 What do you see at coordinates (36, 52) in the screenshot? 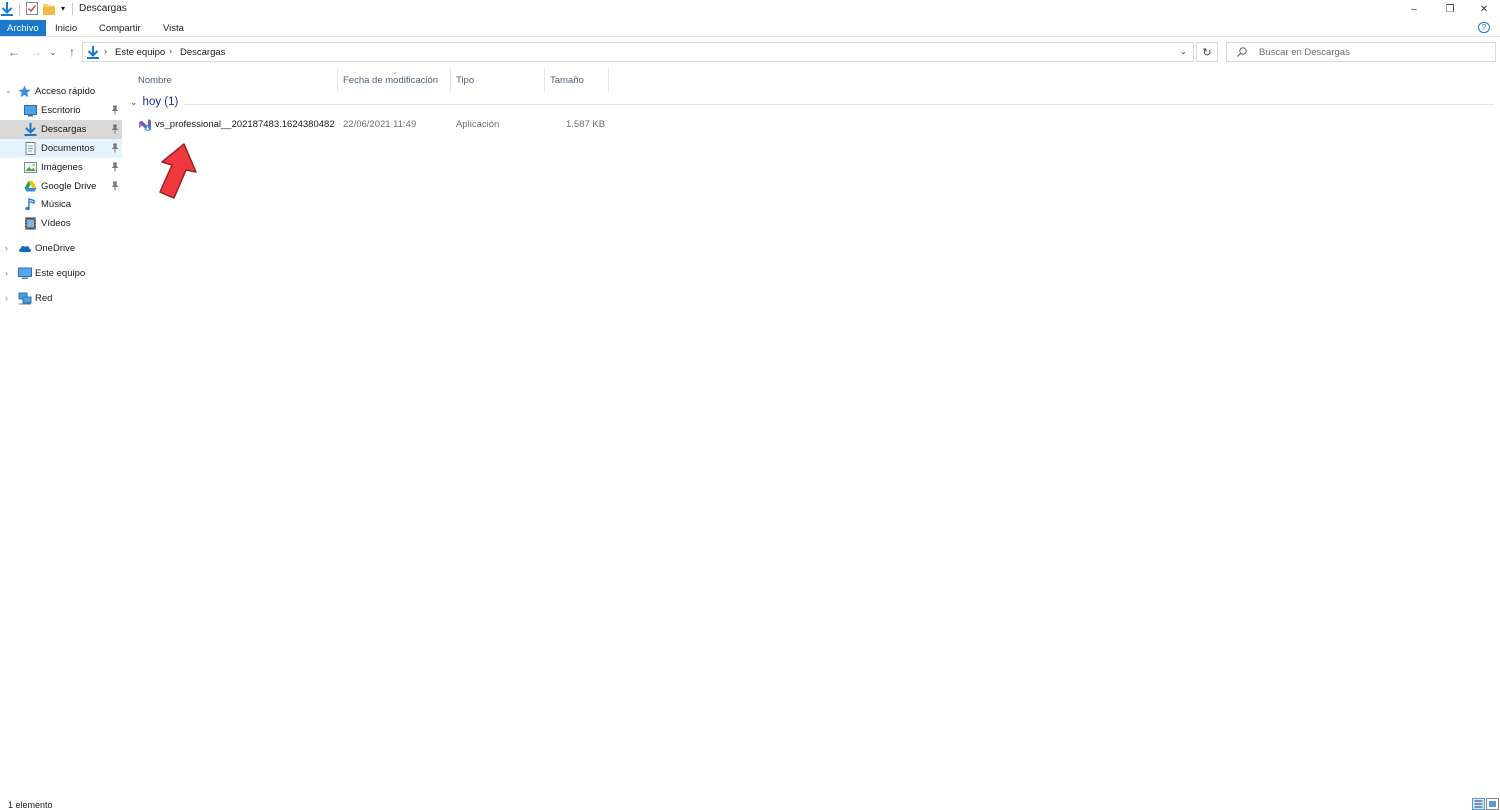
I see `forward-button: →` at bounding box center [36, 52].